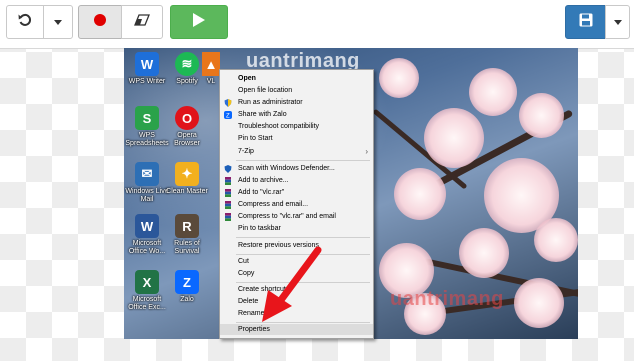 The width and height of the screenshot is (634, 361). I want to click on desktop-icon-zalo: Z Zalo, so click(187, 287).